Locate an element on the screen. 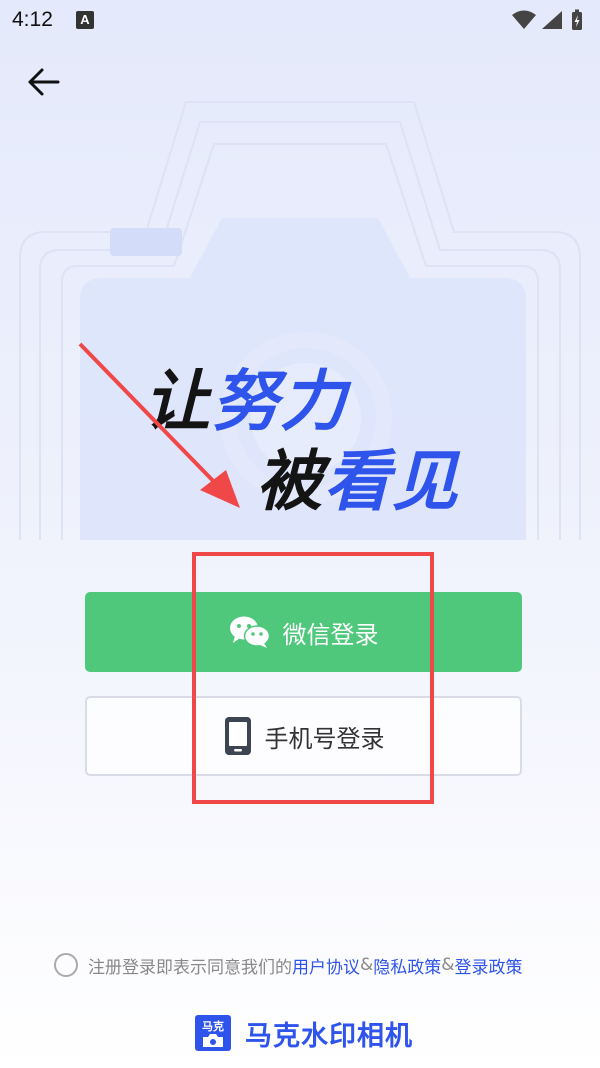 The width and height of the screenshot is (600, 1068). brand-footer: 马克 马克水印相机 is located at coordinates (304, 1033).